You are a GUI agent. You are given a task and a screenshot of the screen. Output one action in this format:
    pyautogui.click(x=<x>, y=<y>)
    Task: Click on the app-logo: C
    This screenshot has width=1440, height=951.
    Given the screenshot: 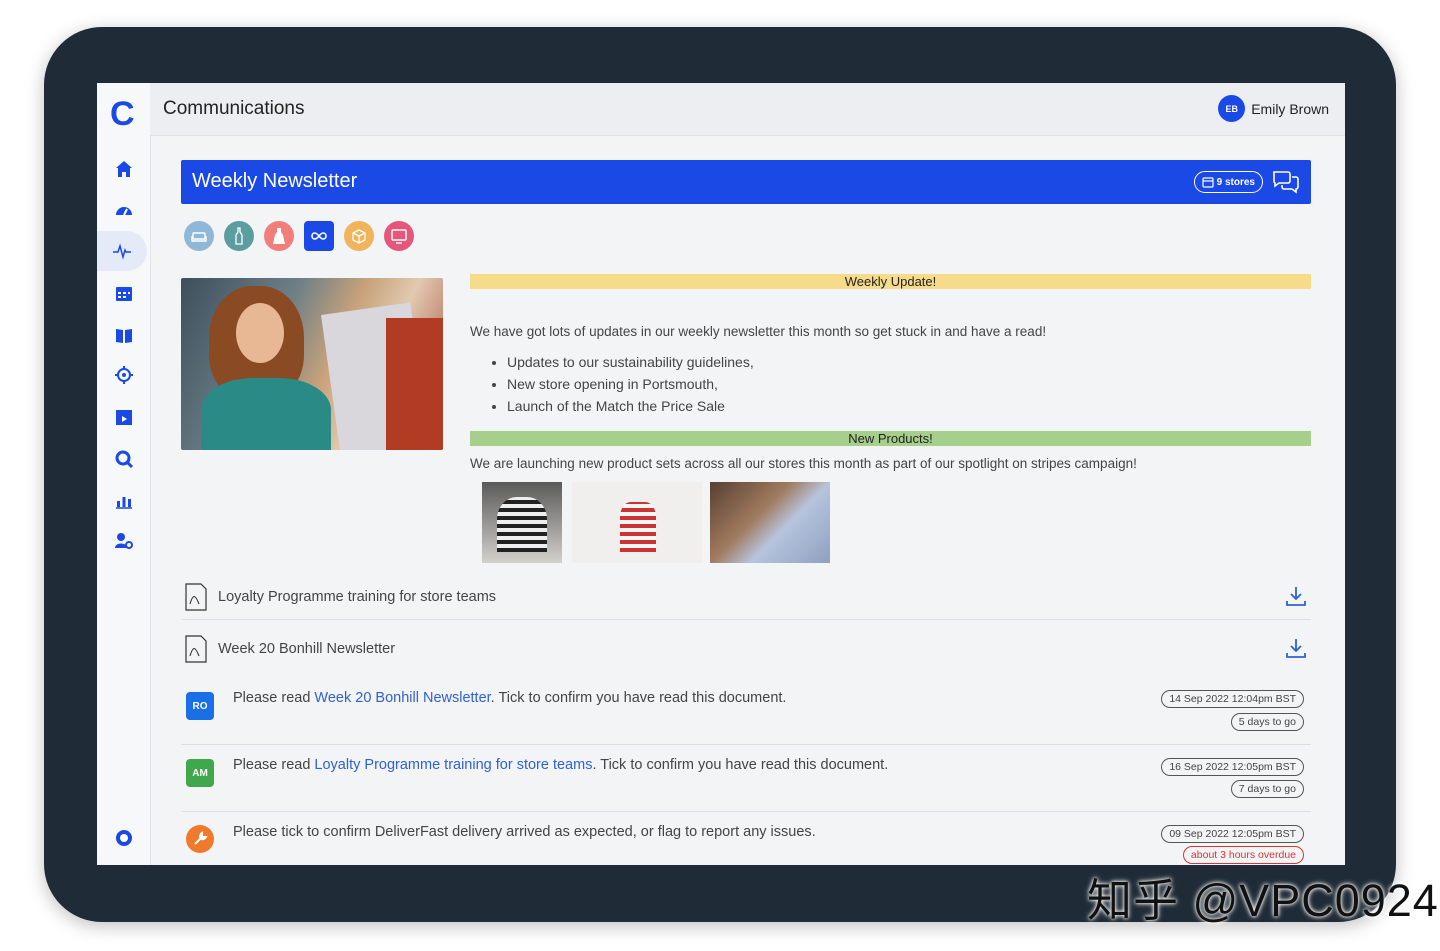 What is the action you would take?
    pyautogui.click(x=122, y=114)
    